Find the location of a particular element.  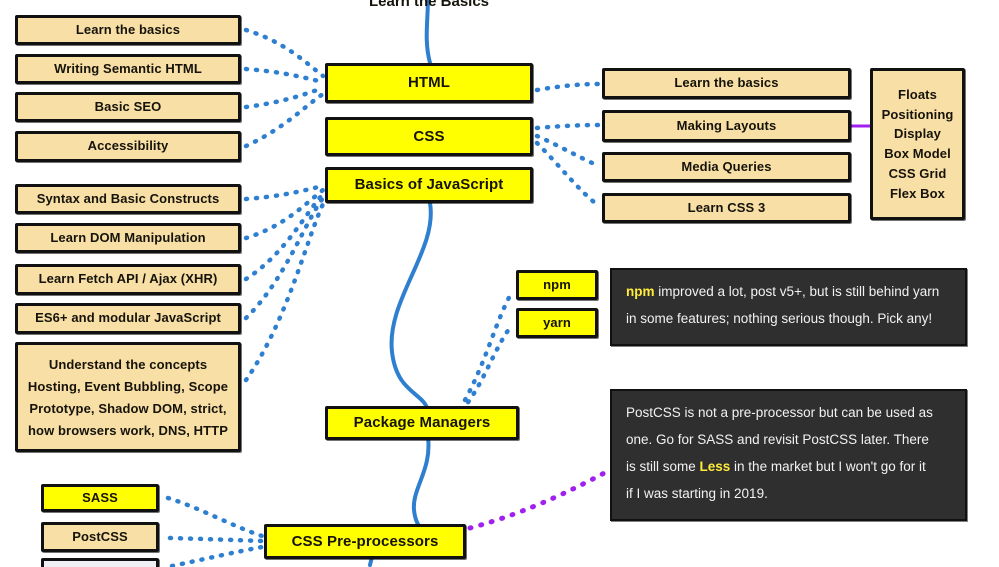

node-js-concepts-line-1: Understand the concepts is located at coordinates (128, 365).